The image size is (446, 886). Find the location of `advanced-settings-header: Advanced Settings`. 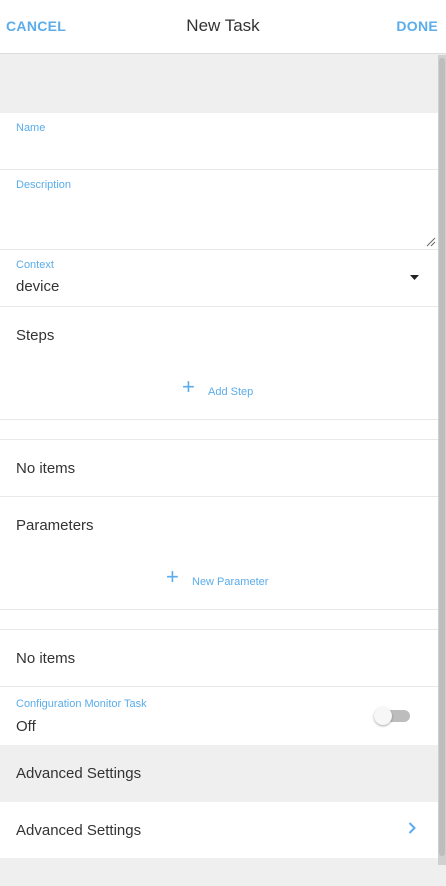

advanced-settings-header: Advanced Settings is located at coordinates (219, 773).